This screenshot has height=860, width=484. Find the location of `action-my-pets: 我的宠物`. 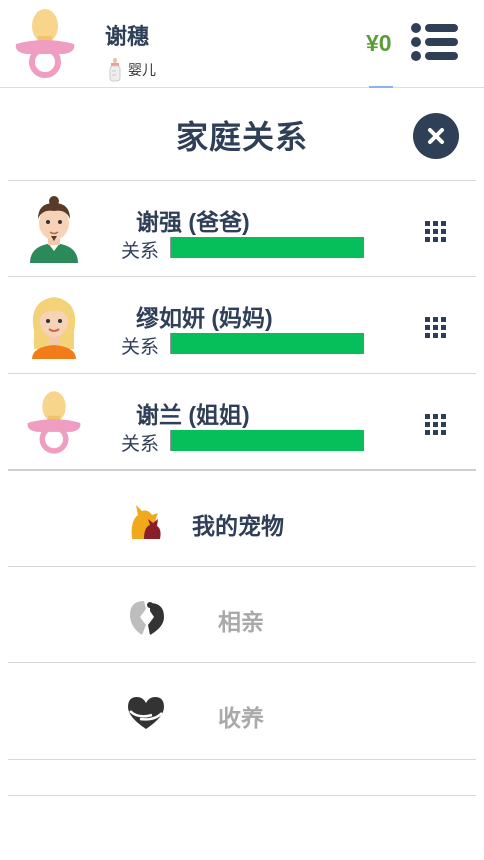

action-my-pets: 我的宠物 is located at coordinates (242, 519).